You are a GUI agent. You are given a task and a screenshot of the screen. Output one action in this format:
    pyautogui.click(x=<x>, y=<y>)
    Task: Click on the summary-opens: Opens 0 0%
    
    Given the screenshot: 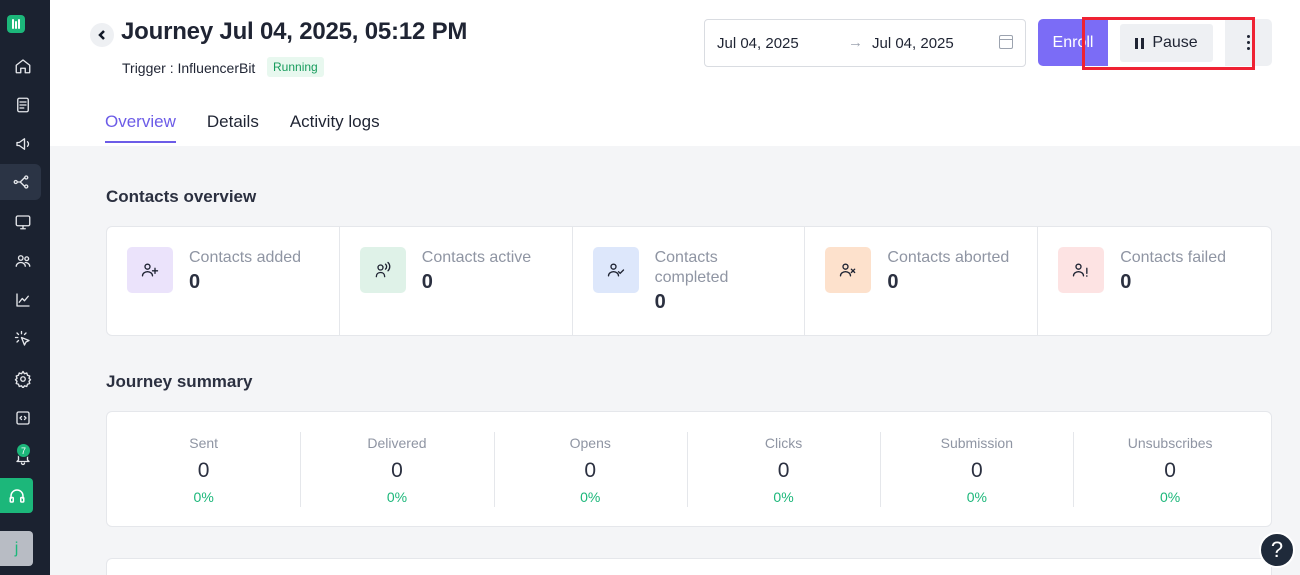 What is the action you would take?
    pyautogui.click(x=590, y=469)
    